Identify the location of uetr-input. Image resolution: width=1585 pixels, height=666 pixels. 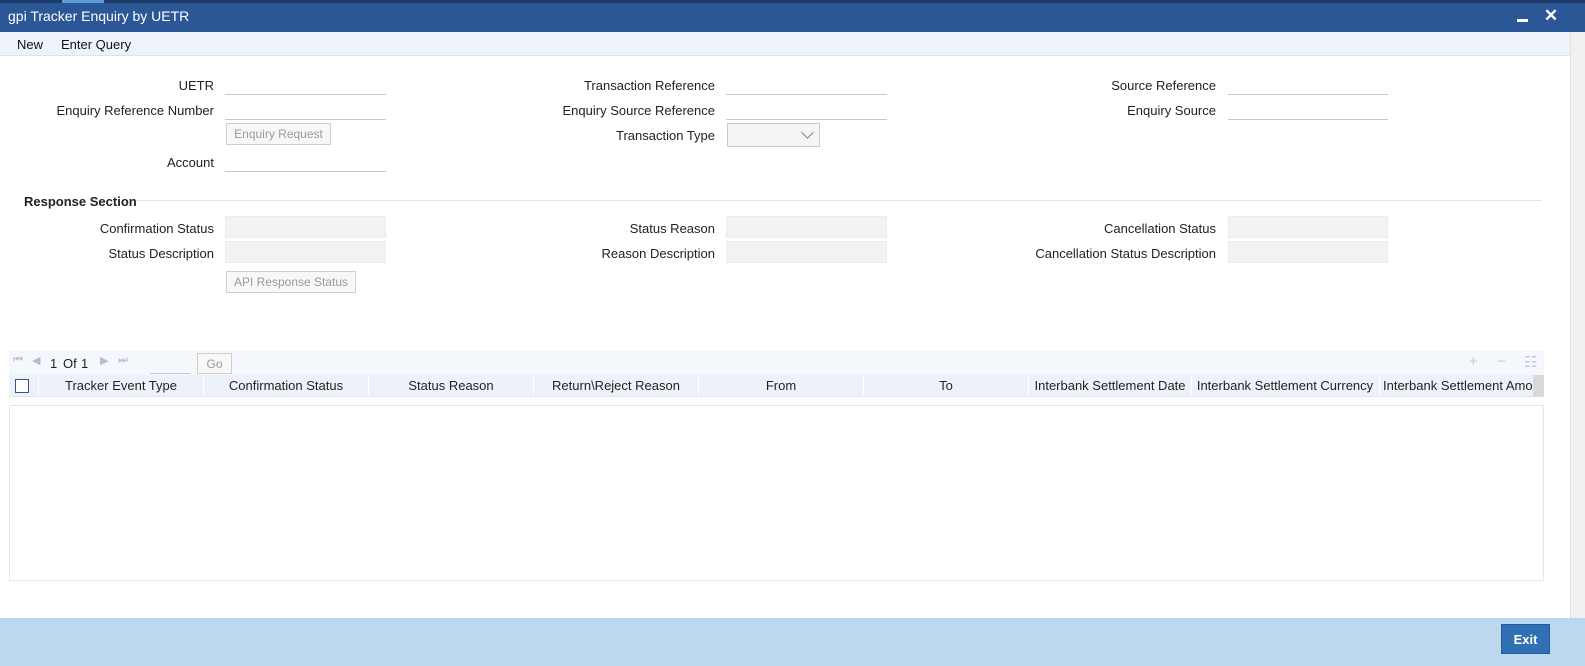
(305, 84).